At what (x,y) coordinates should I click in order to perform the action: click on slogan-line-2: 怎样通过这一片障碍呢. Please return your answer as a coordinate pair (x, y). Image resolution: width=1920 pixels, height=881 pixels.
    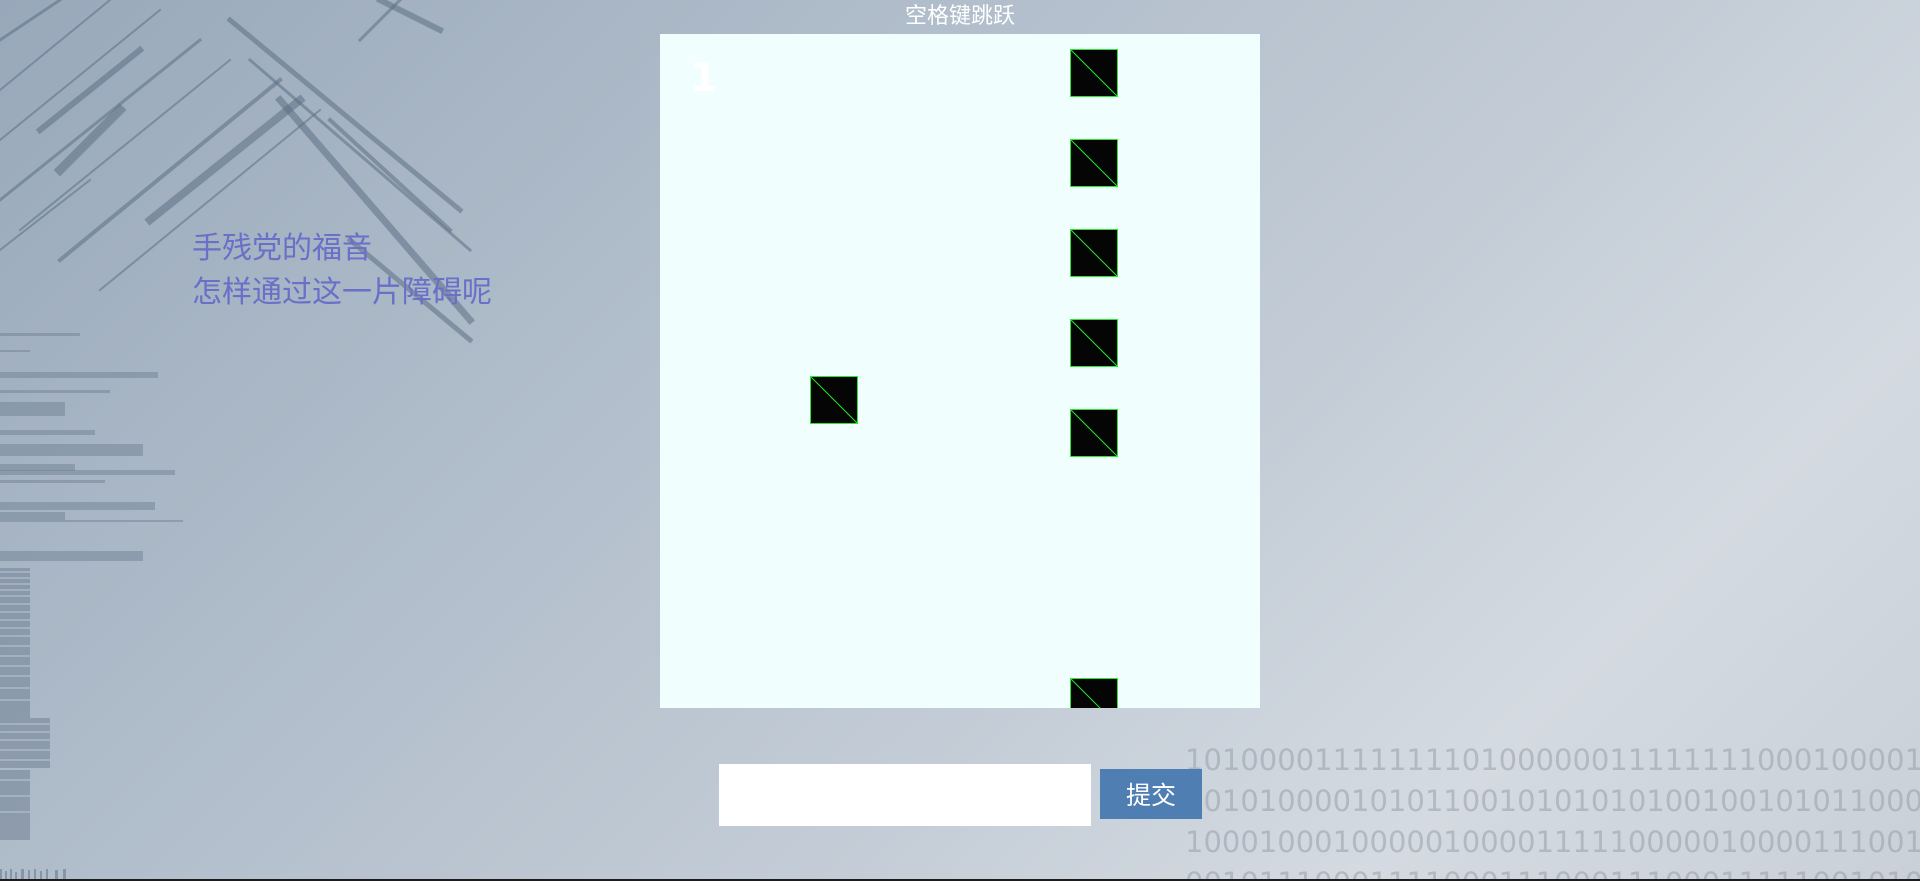
    Looking at the image, I should click on (342, 292).